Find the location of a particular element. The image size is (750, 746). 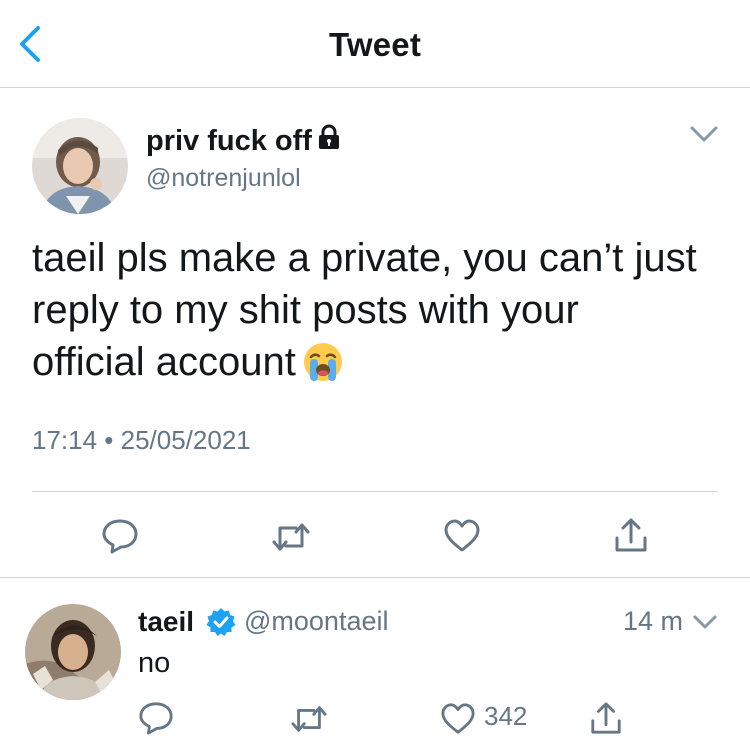

author-name: priv fuck off is located at coordinates (244, 141).